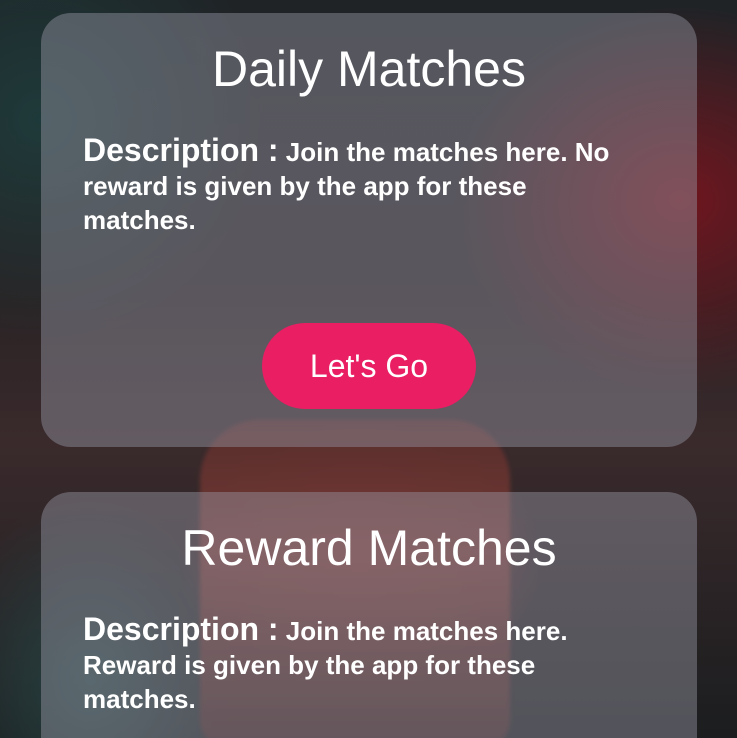 The image size is (737, 738). Describe the element at coordinates (369, 366) in the screenshot. I see `lets-go-button: Let's Go` at that location.